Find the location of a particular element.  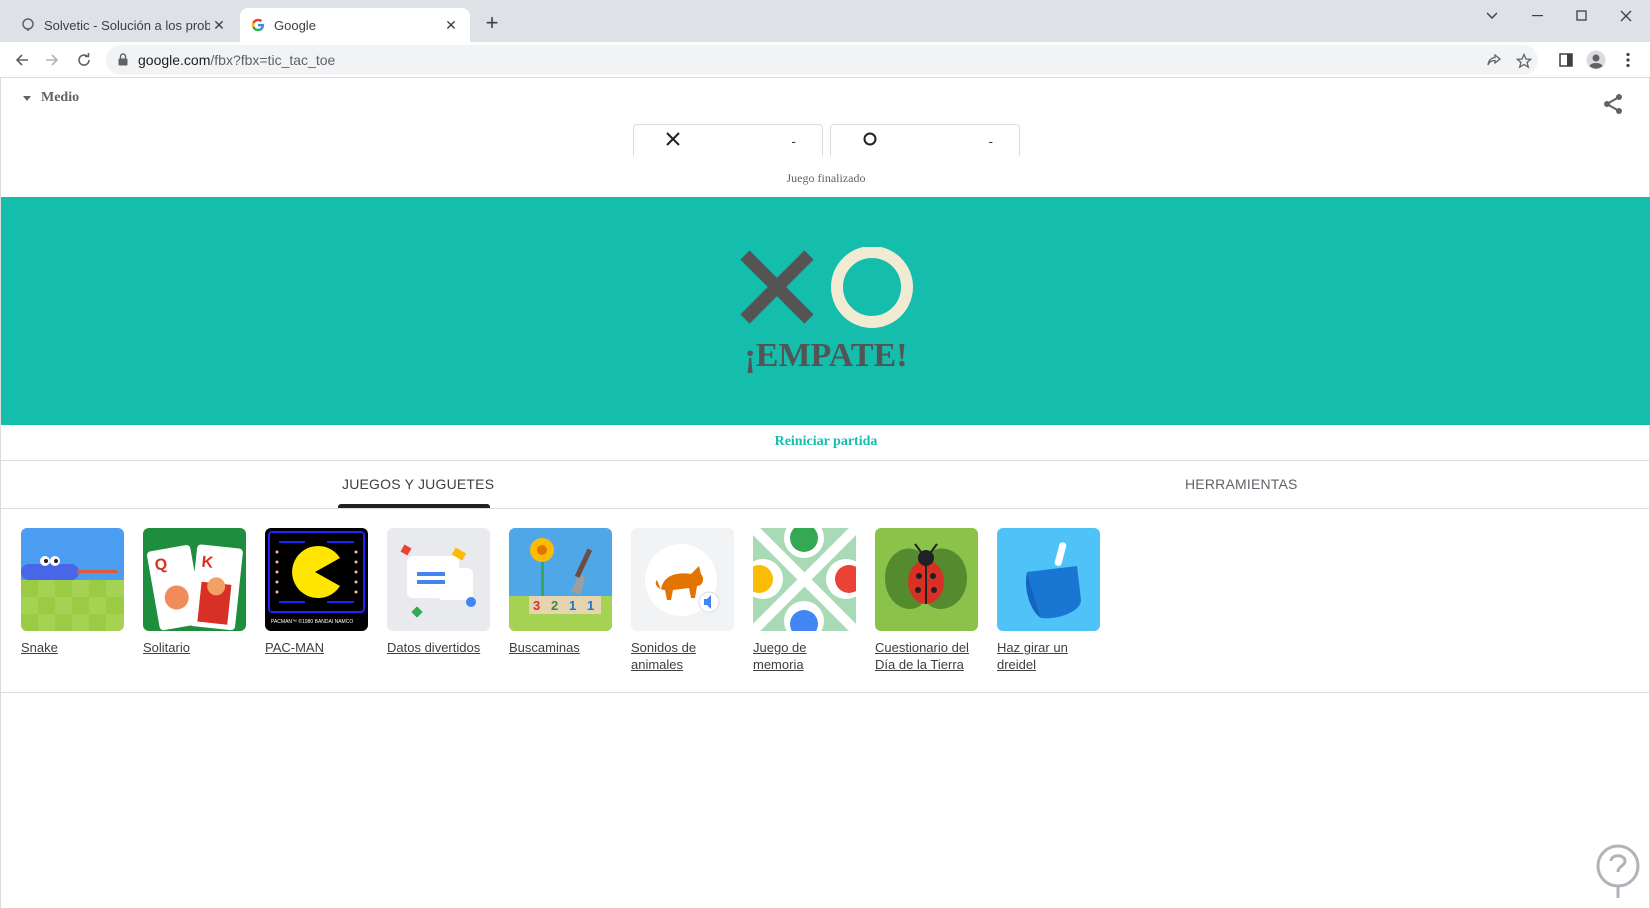

game-label: Buscaminas is located at coordinates (561, 647).